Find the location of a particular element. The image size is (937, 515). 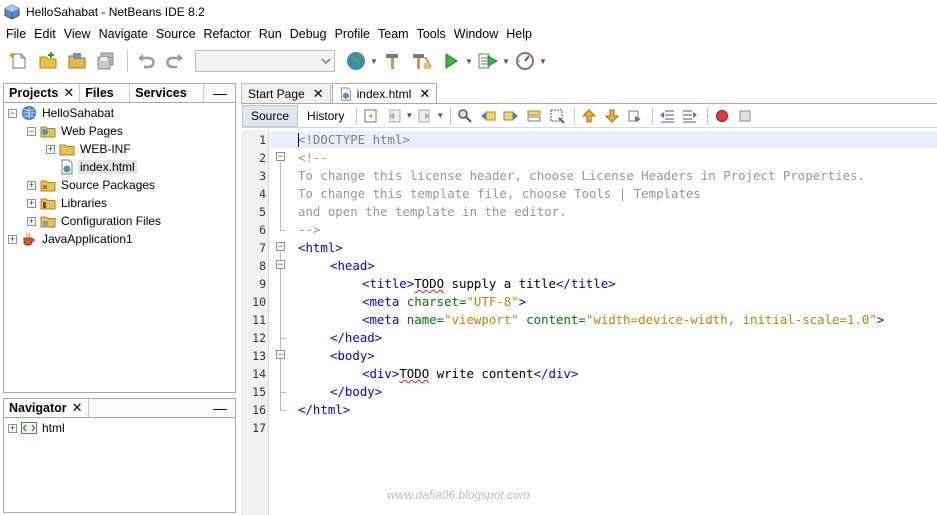

tree-node-index-html: index.html is located at coordinates (119, 167).